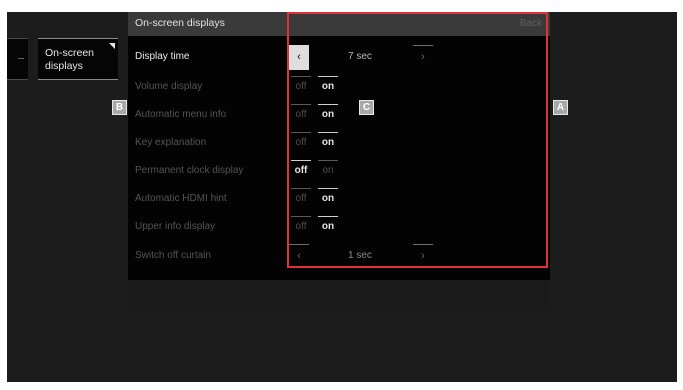 The height and width of the screenshot is (390, 683). Describe the element at coordinates (180, 23) in the screenshot. I see `menu-title: On-screen displays` at that location.